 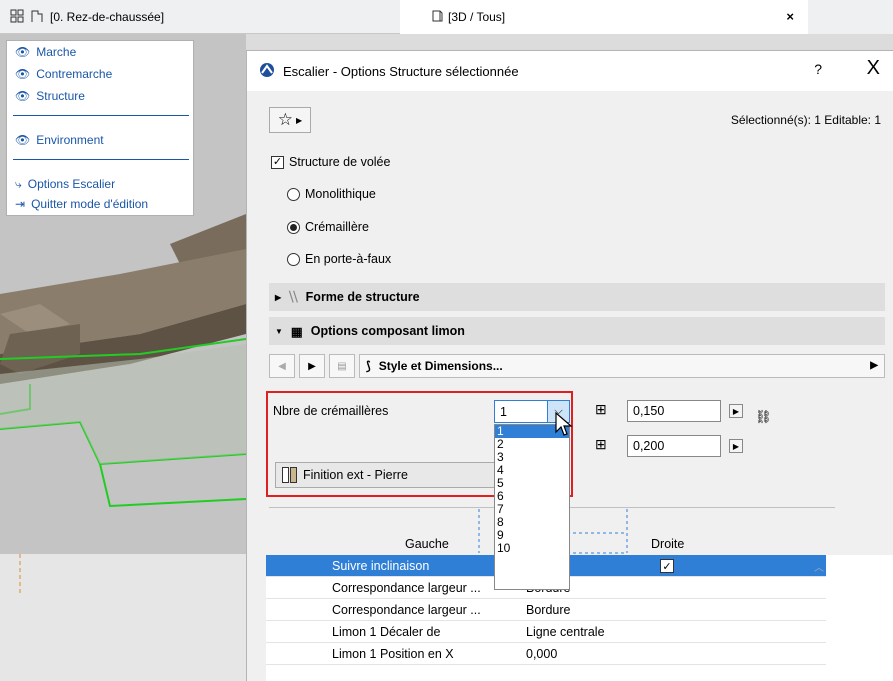 I want to click on field-label: Nbre de crémaillères, so click(x=331, y=411).